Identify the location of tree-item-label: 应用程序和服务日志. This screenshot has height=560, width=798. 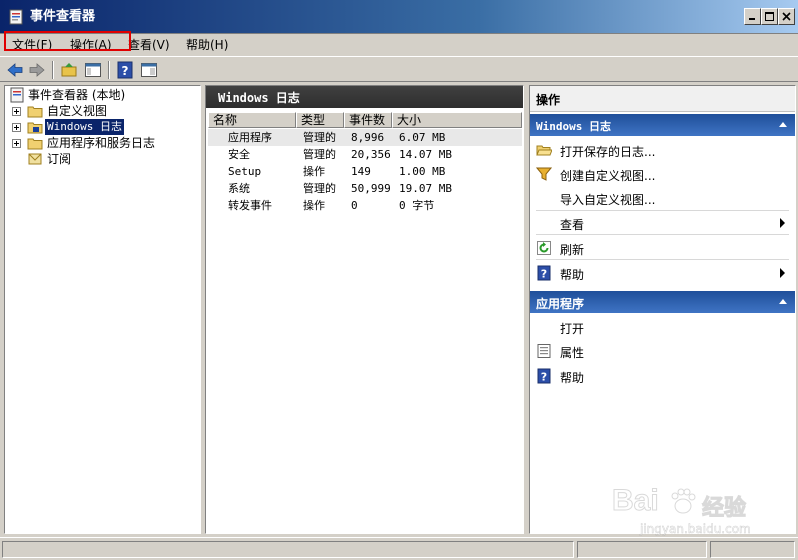
(101, 143).